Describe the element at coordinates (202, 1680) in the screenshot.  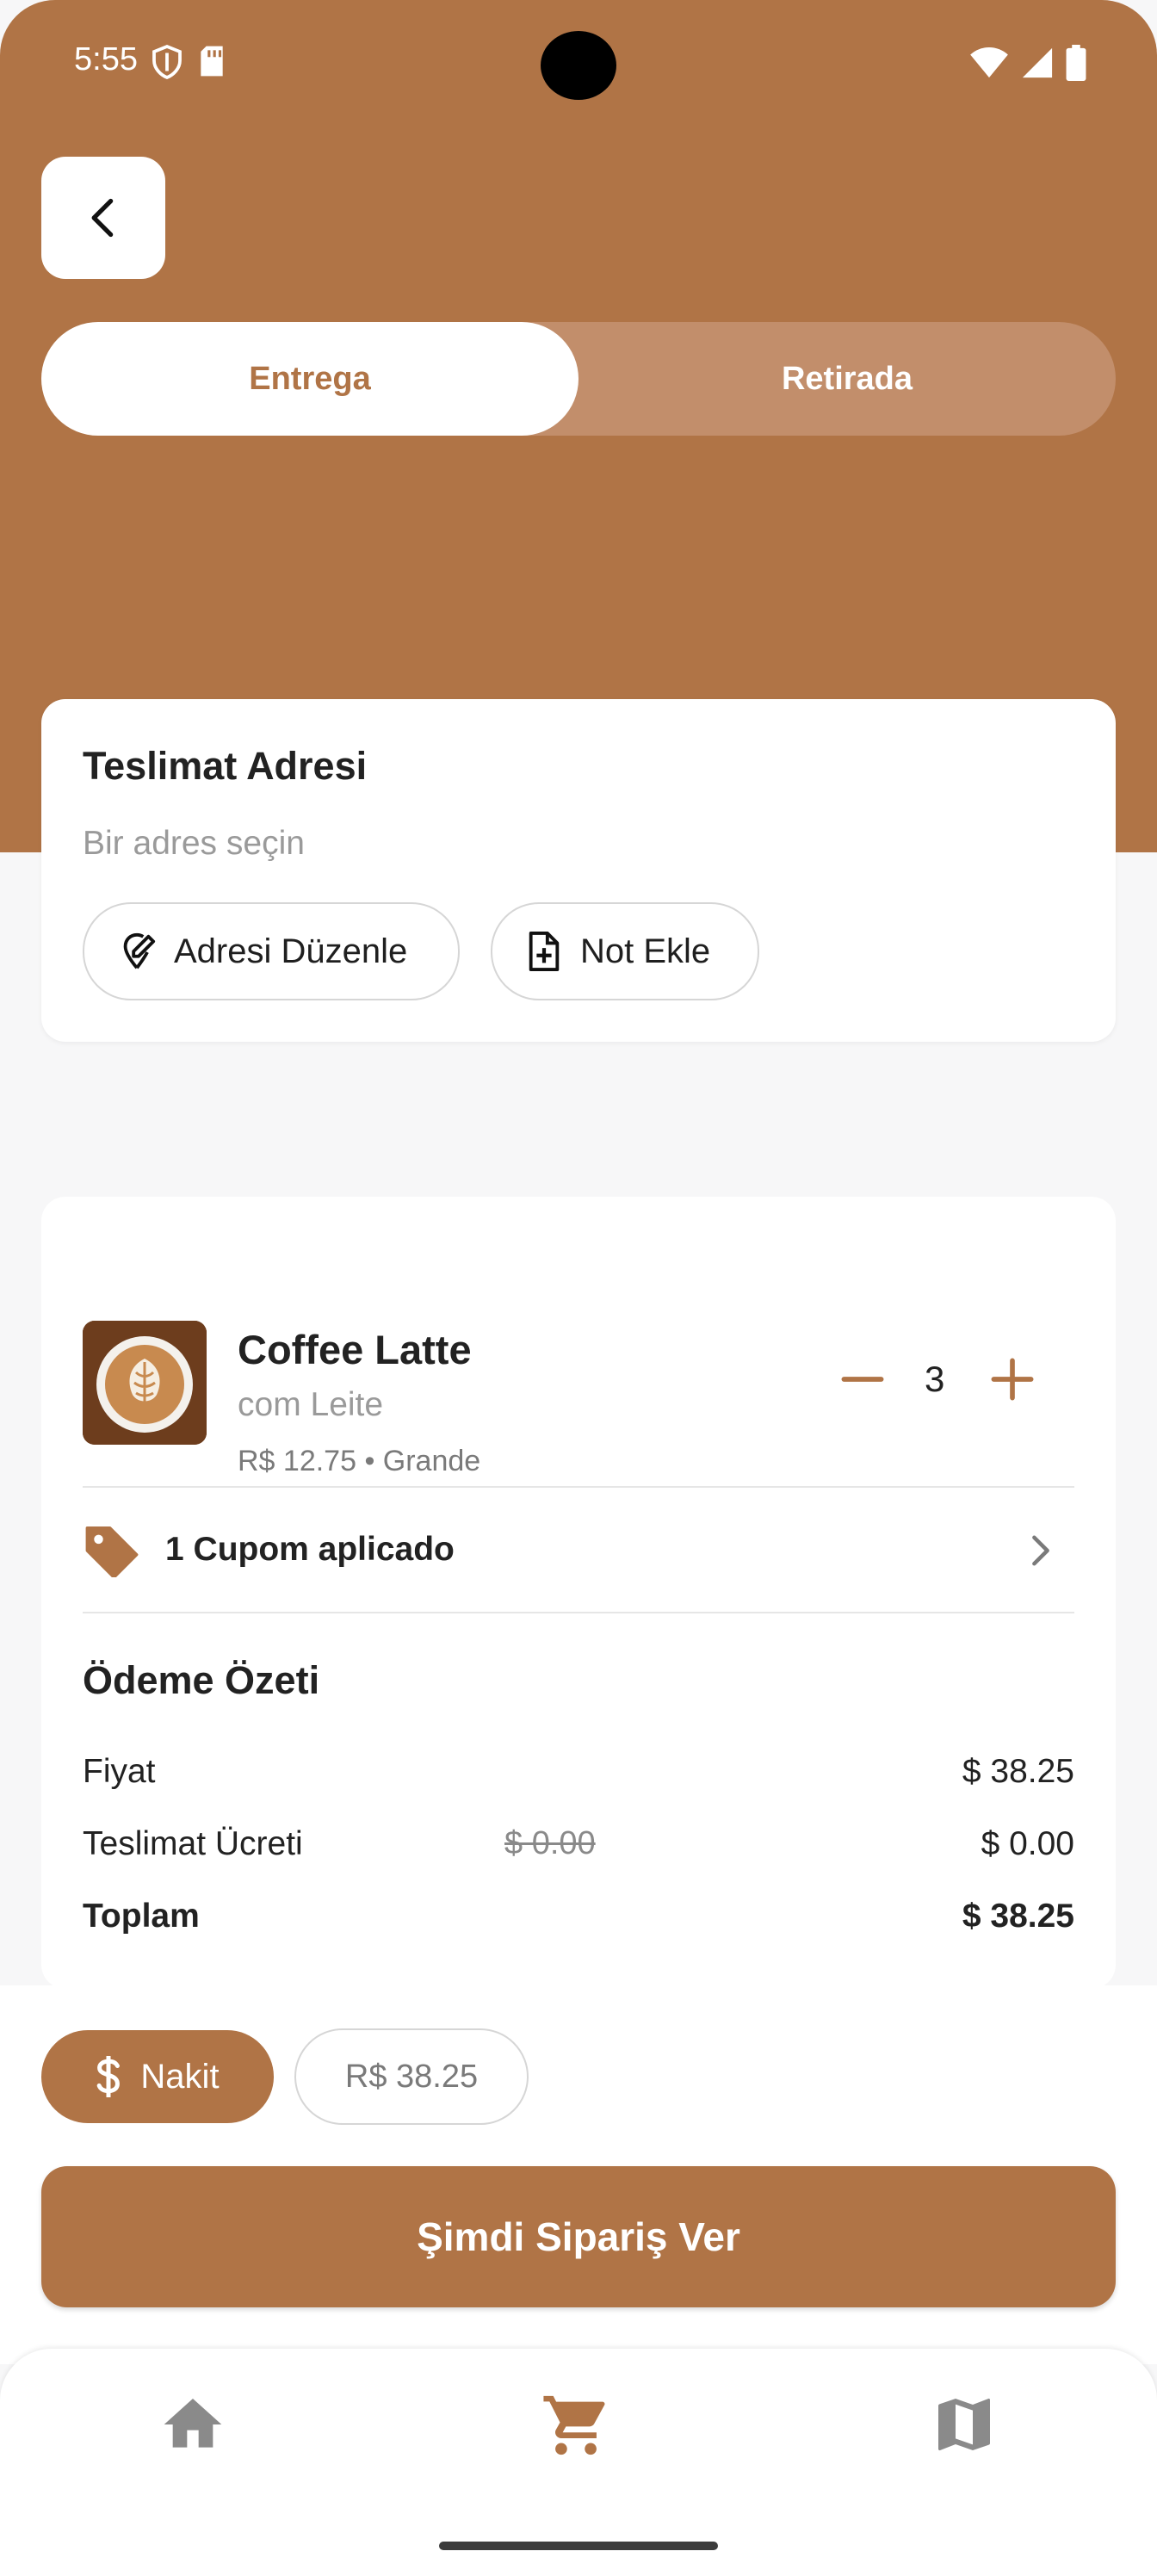
I see `payment-summary-title: Ödeme Özeti` at that location.